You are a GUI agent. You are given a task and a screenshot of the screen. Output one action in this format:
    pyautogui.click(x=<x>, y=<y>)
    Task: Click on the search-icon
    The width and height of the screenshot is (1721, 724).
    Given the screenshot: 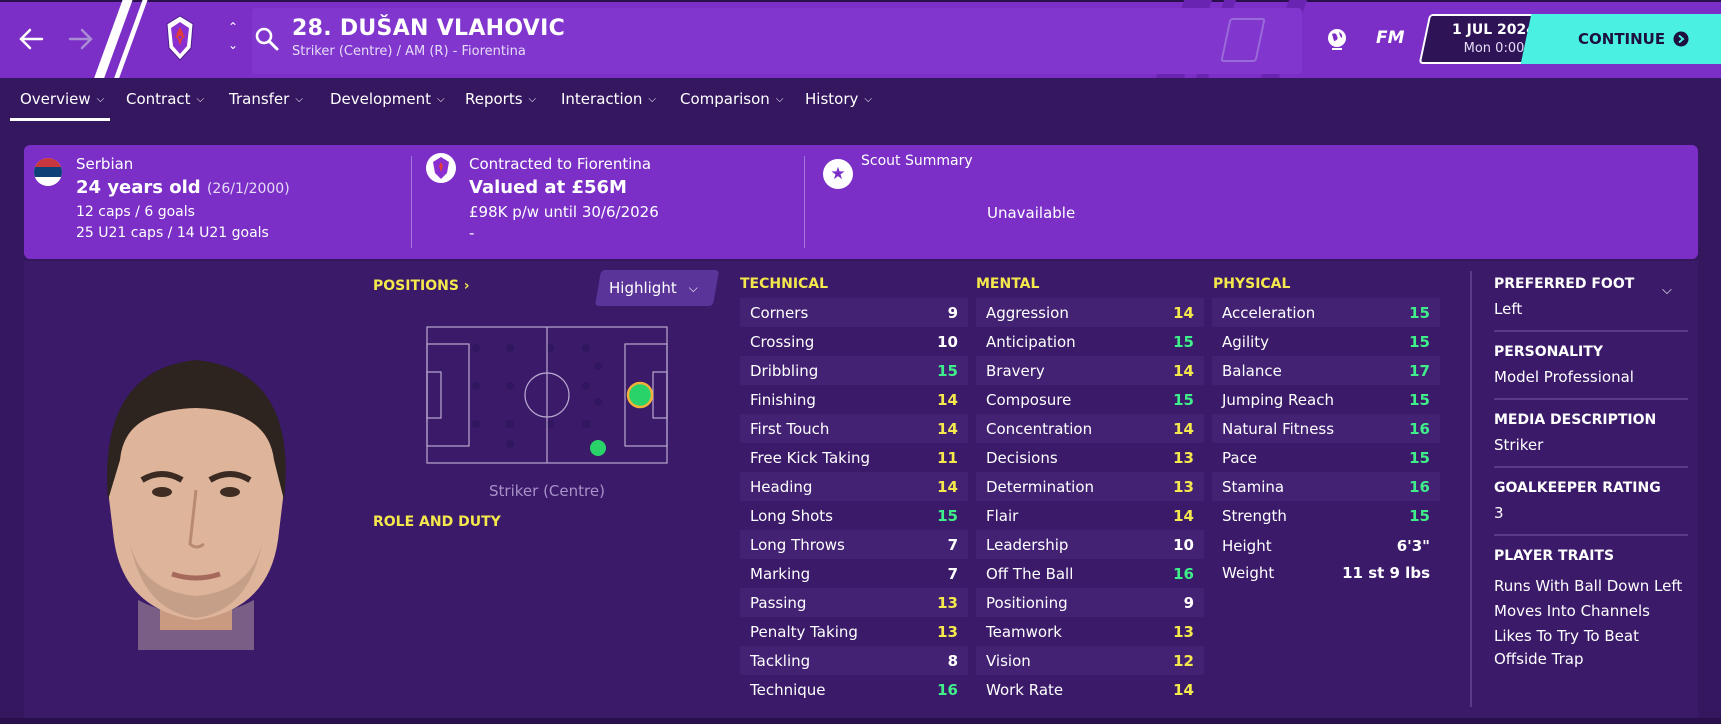 What is the action you would take?
    pyautogui.click(x=267, y=39)
    